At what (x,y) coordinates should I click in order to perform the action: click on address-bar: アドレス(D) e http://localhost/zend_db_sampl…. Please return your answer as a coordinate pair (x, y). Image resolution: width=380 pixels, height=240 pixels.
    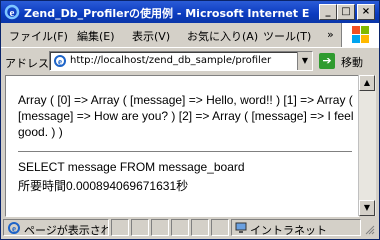
    Looking at the image, I should click on (190, 60).